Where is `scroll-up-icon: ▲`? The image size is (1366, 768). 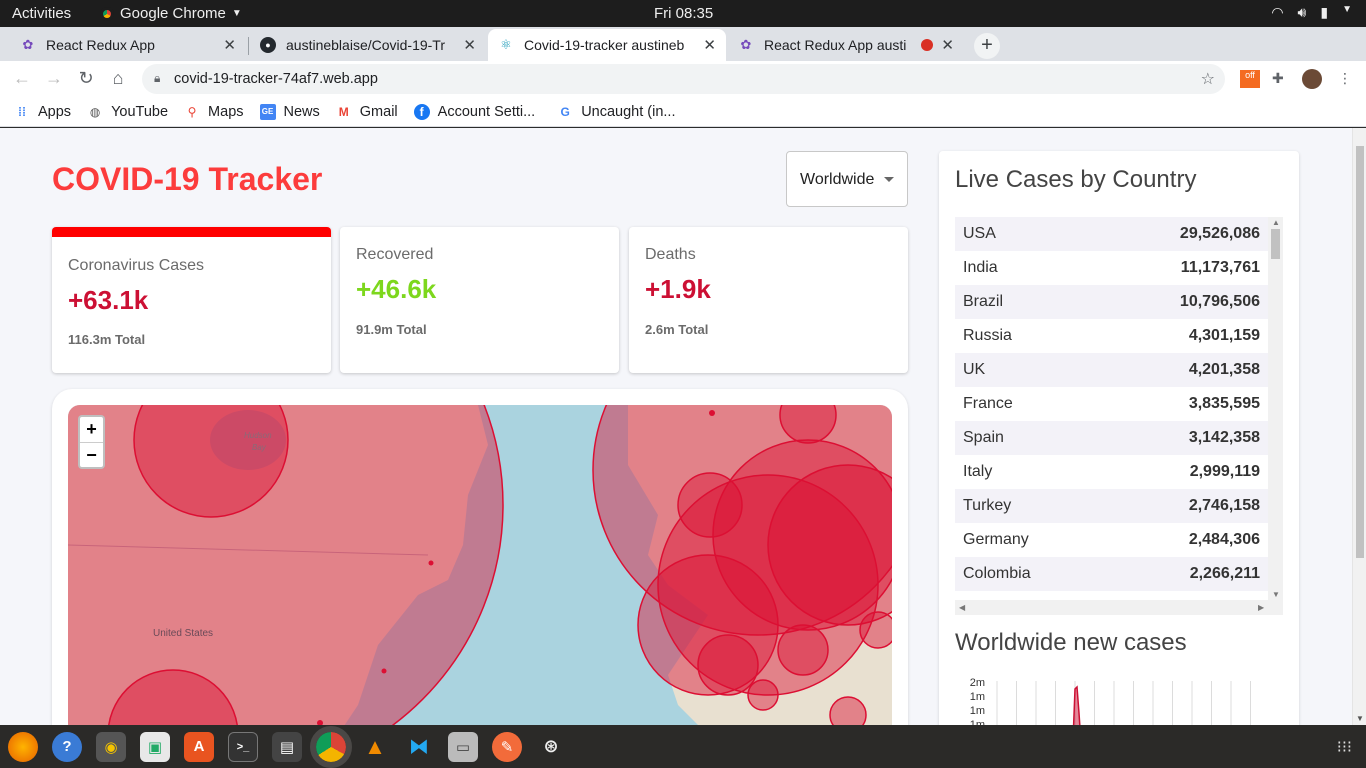
scroll-up-icon: ▲ is located at coordinates (1276, 222).